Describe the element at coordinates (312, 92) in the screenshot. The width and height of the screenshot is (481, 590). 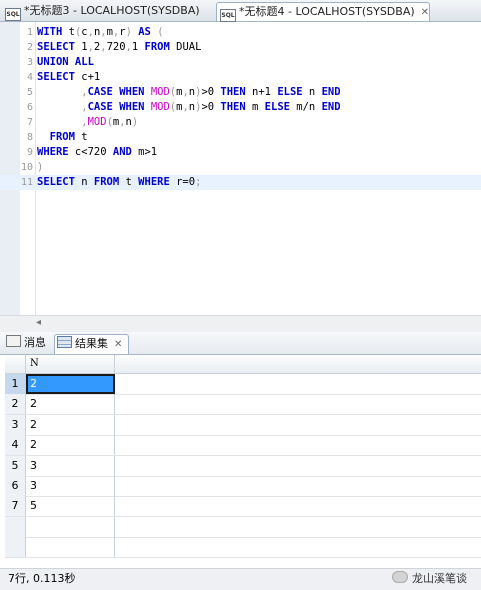
I see `sql-token: n` at that location.